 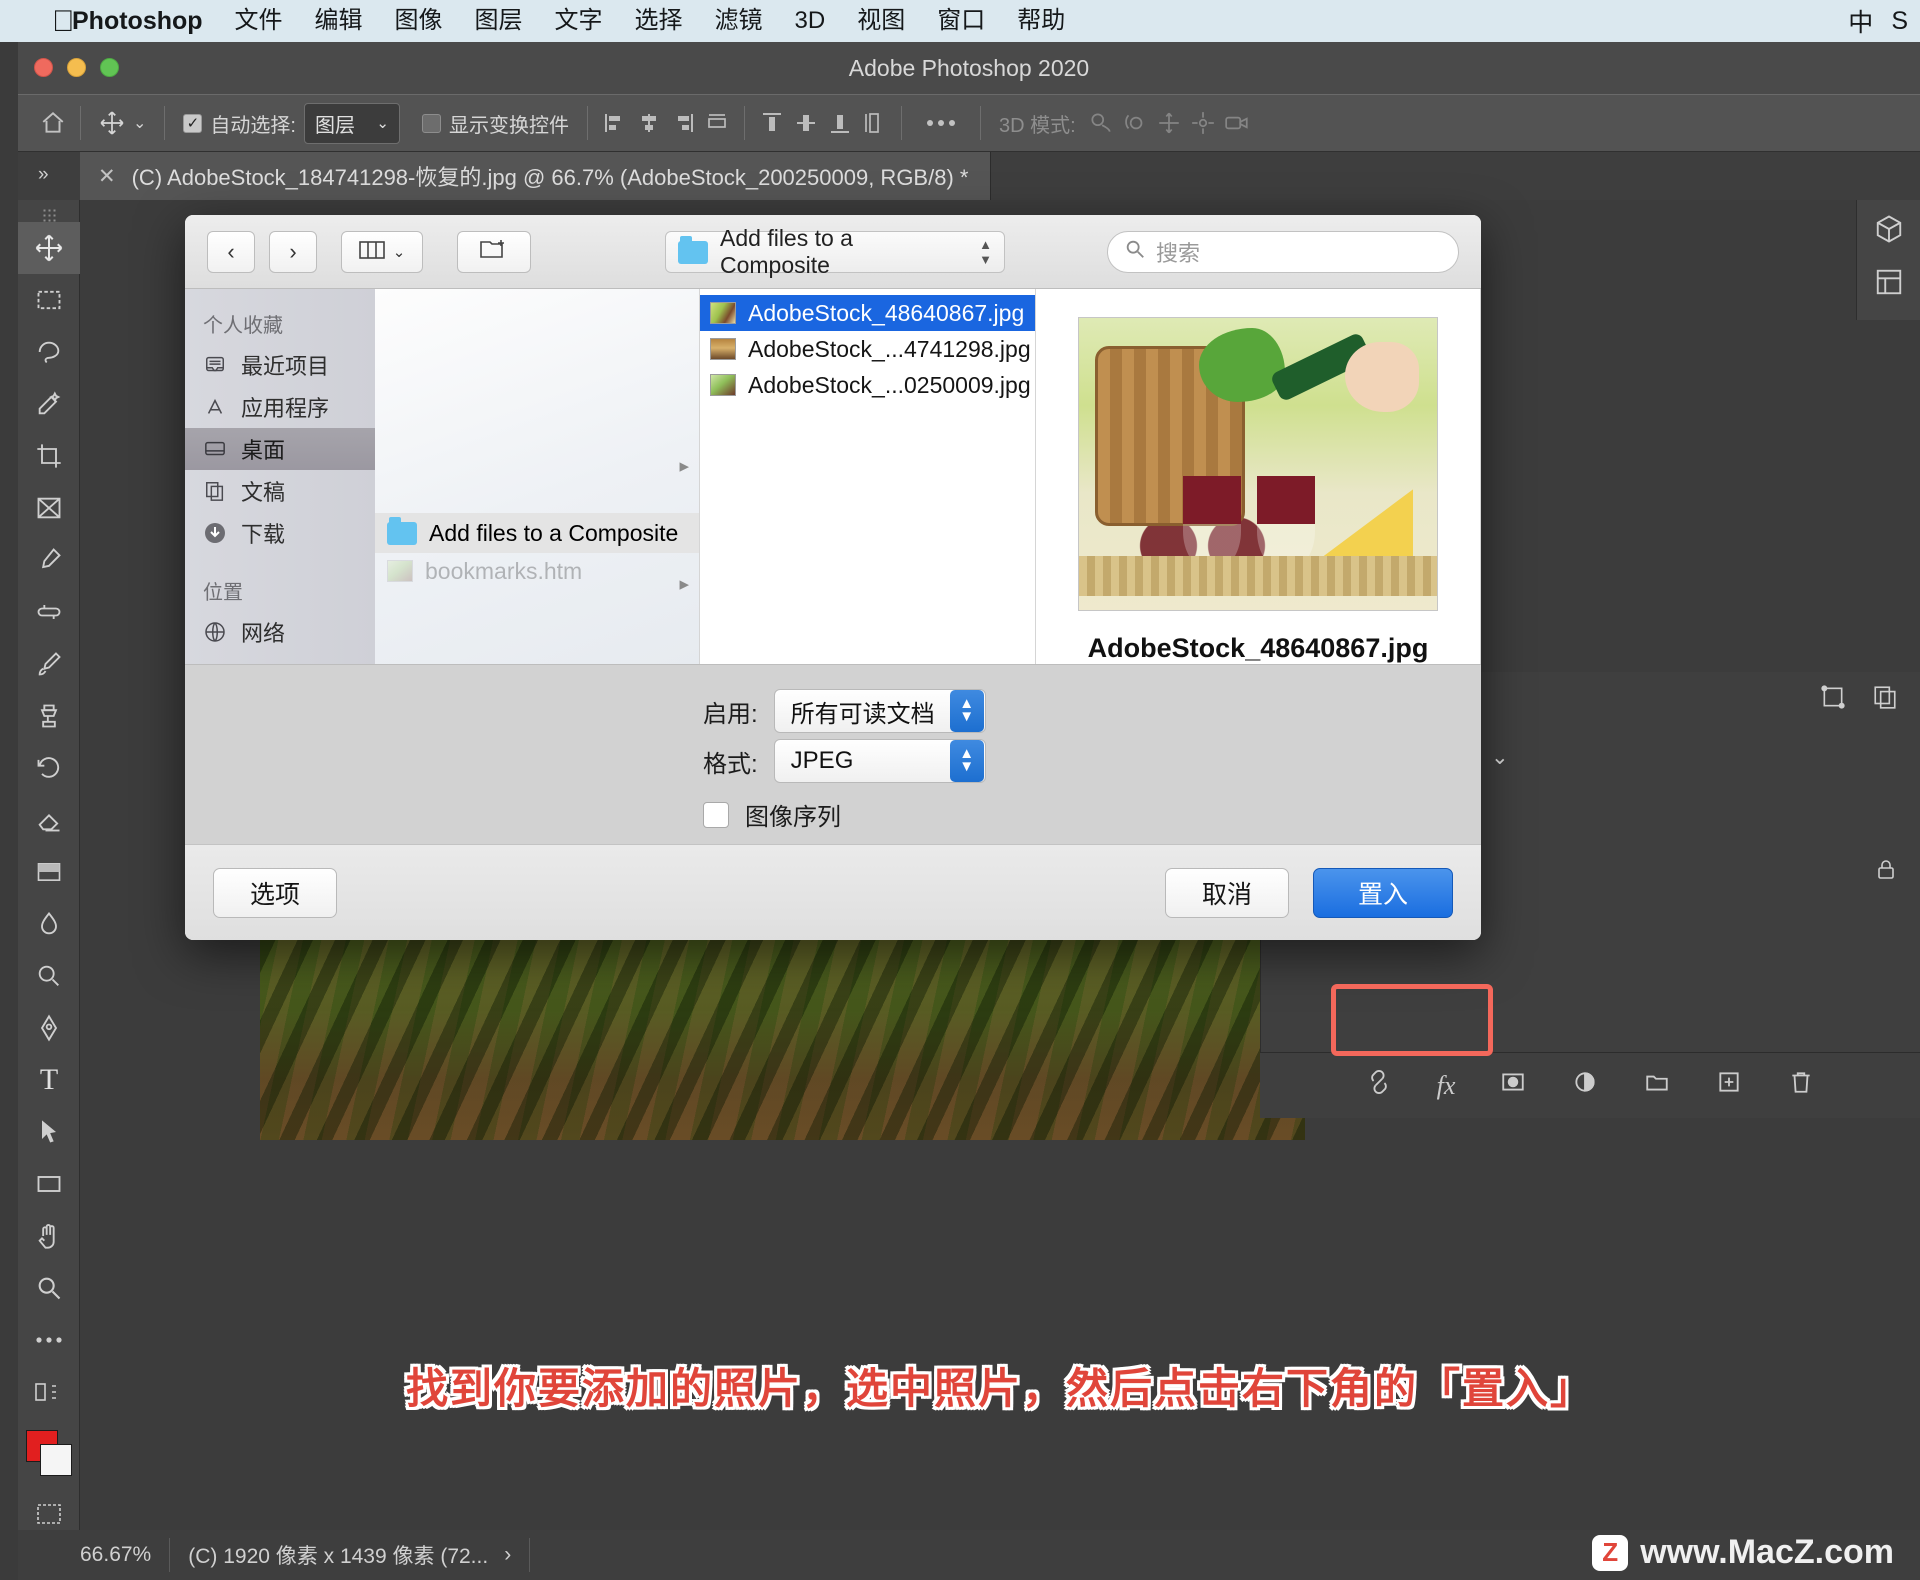 What do you see at coordinates (49, 352) in the screenshot?
I see `lasso-tool` at bounding box center [49, 352].